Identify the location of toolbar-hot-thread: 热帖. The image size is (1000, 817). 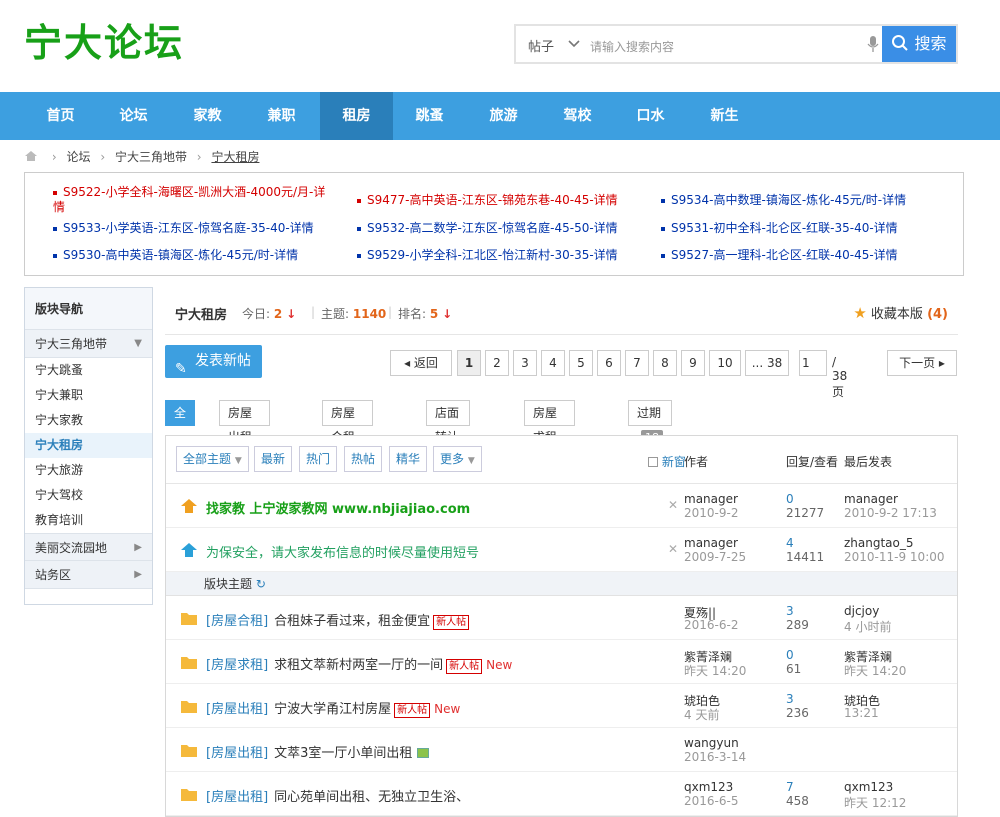
(363, 459).